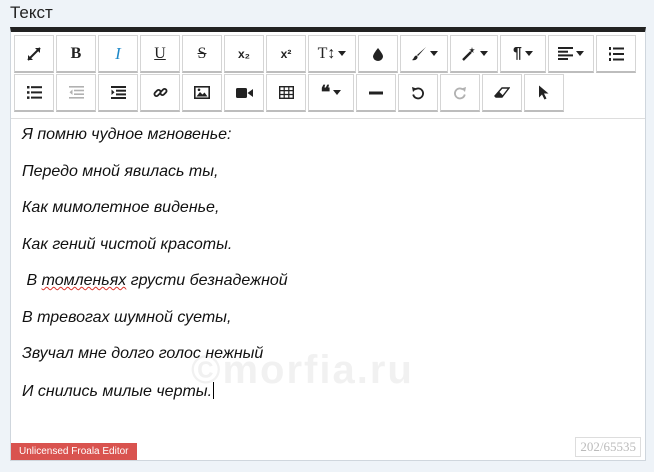  I want to click on insert-video-button, so click(244, 93).